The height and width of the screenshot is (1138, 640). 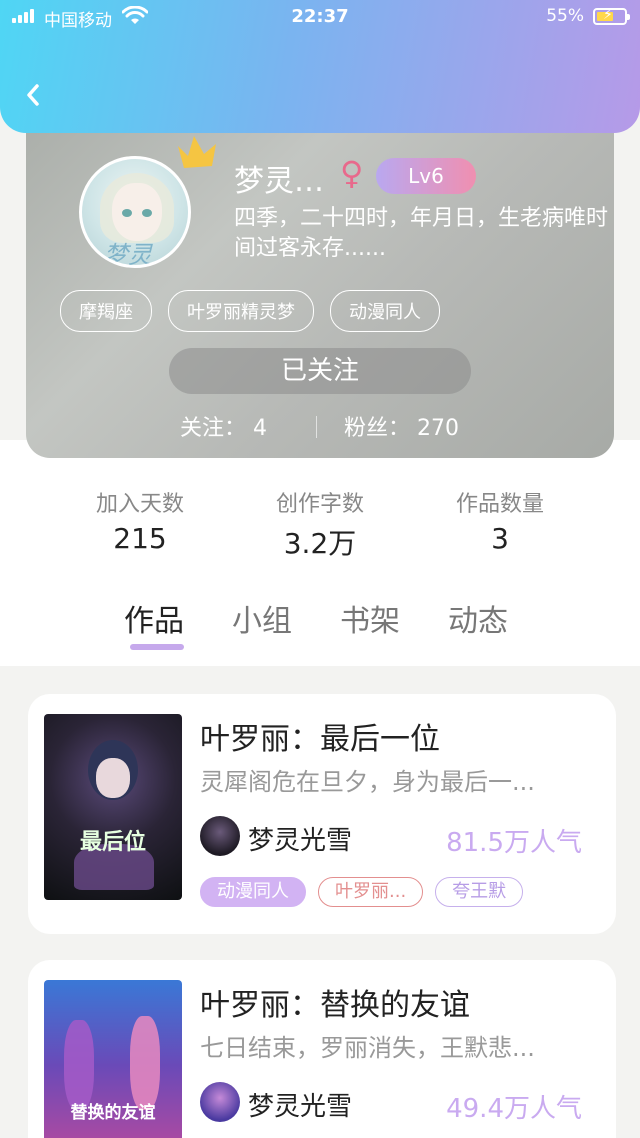 I want to click on tab-bookshelf: 书架, so click(x=370, y=618).